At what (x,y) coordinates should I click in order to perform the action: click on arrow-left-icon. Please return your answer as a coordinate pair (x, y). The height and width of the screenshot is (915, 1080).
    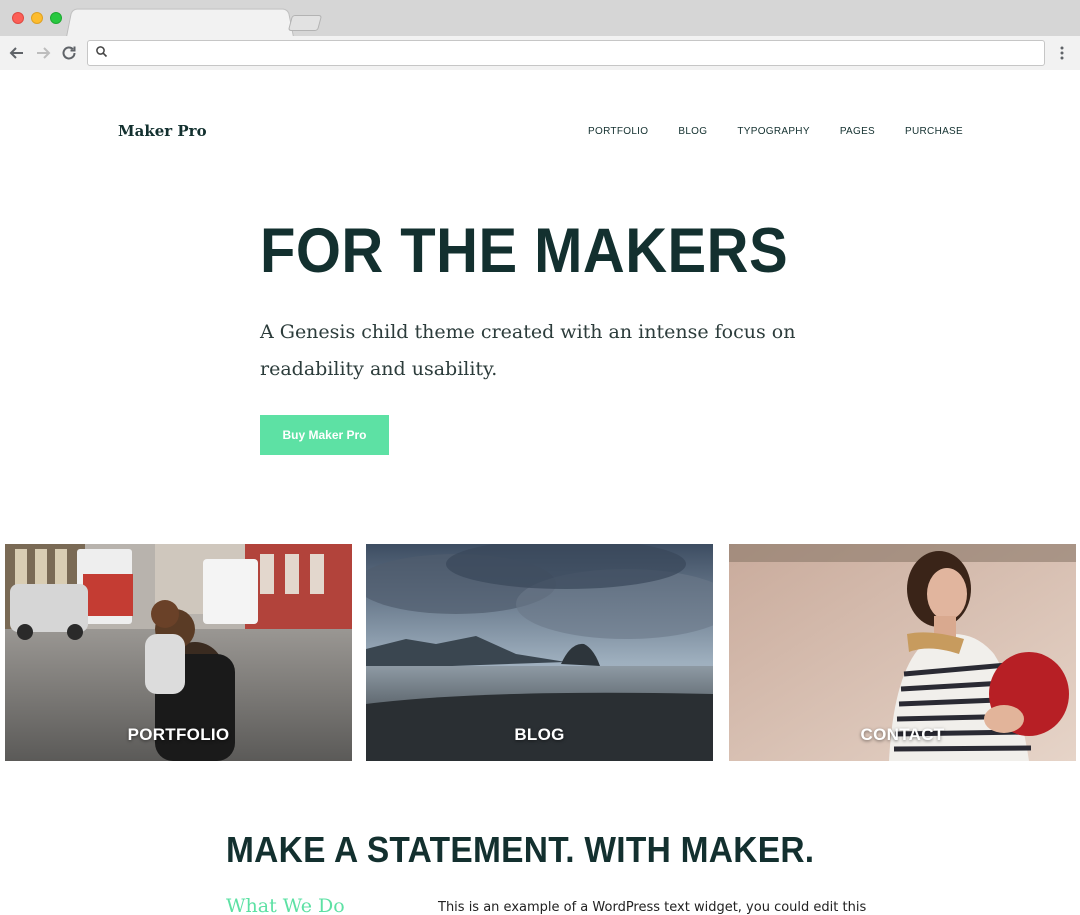
    Looking at the image, I should click on (16, 53).